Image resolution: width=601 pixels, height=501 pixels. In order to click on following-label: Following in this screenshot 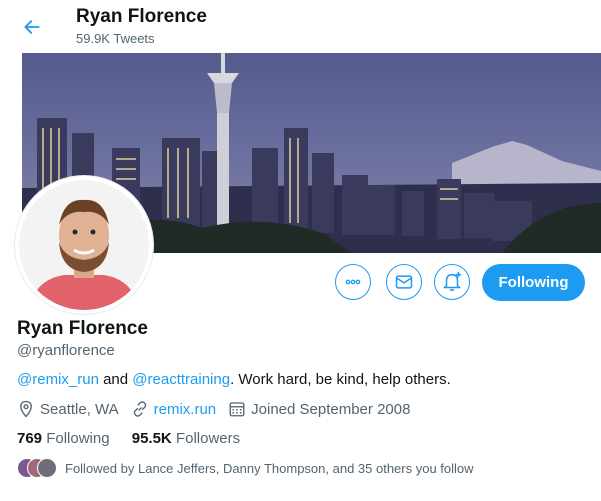, I will do `click(76, 438)`.